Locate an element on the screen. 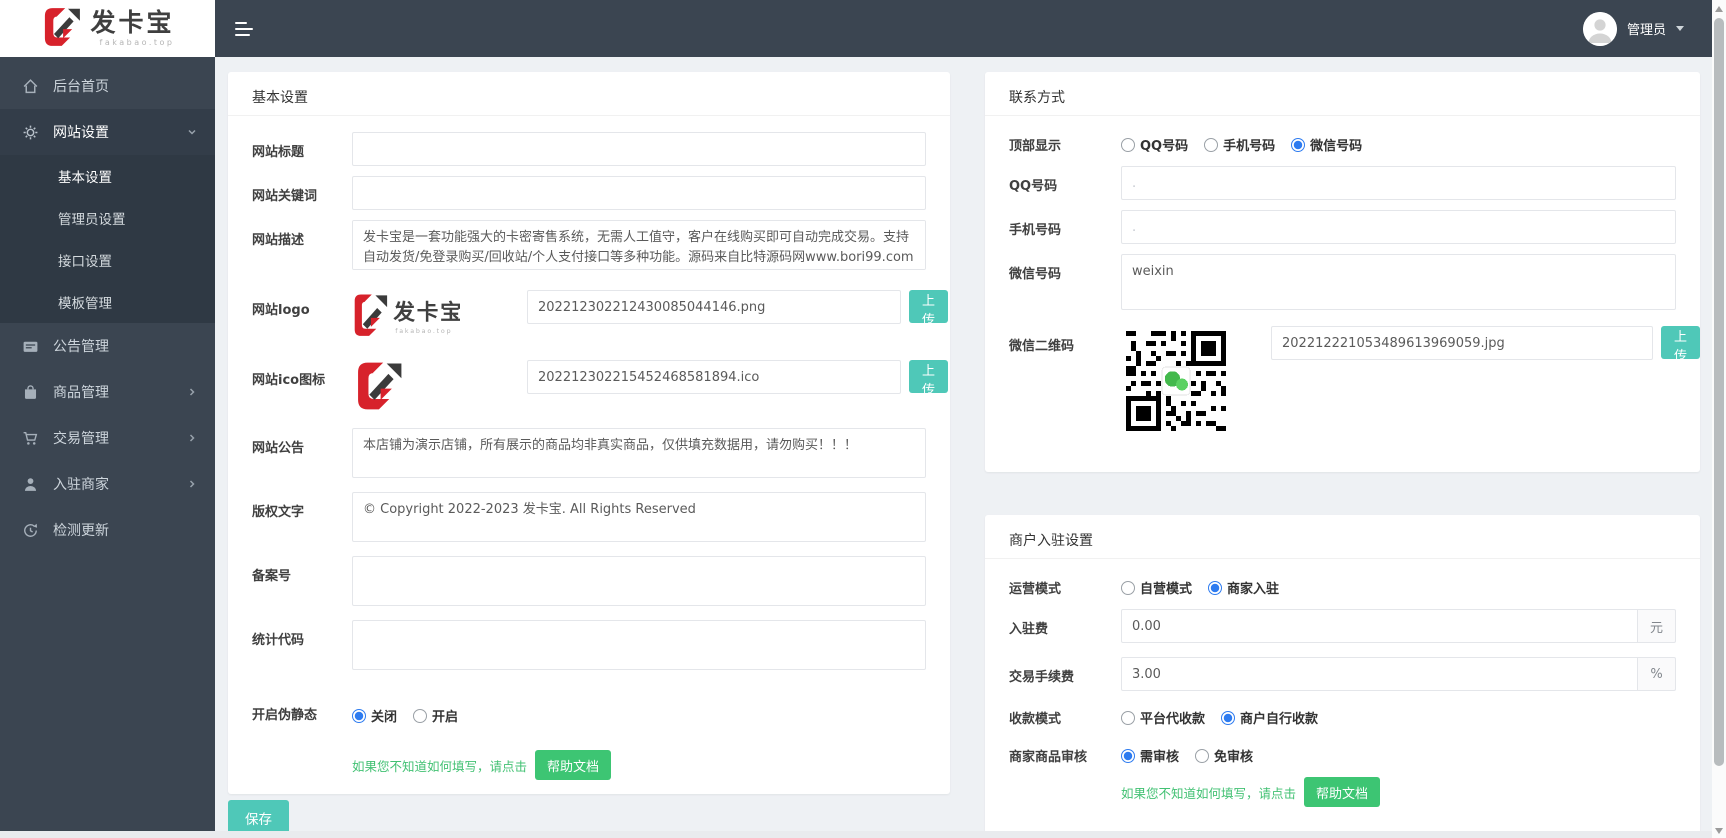 The image size is (1726, 838). commission-input is located at coordinates (1379, 674).